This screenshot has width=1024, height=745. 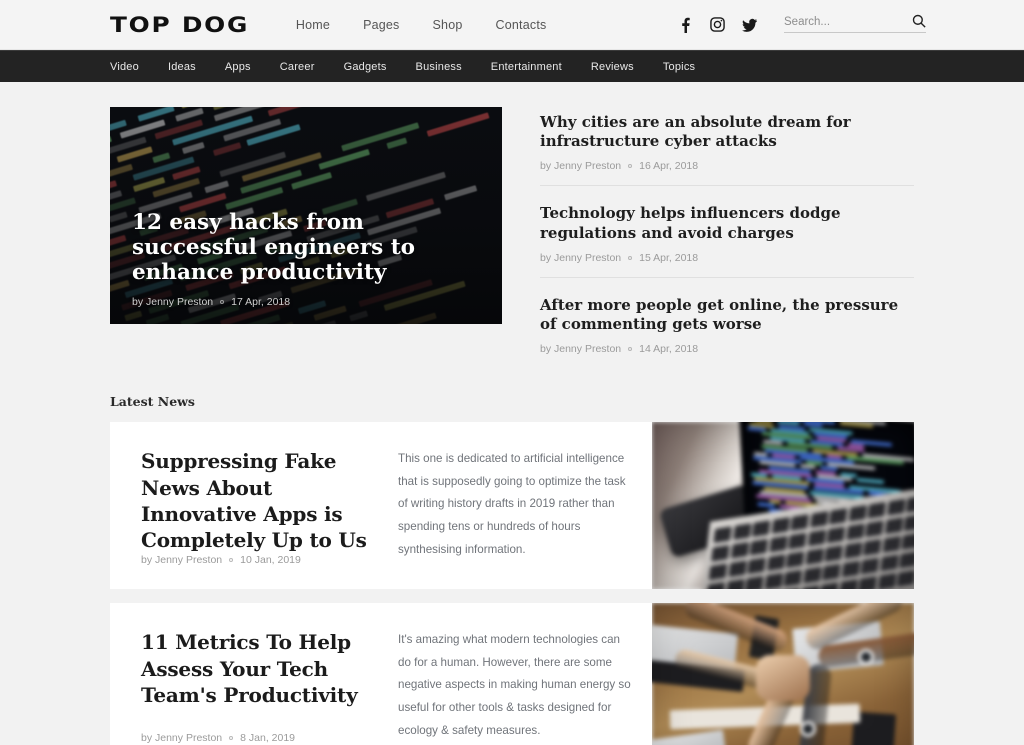 I want to click on search-icon, so click(x=919, y=22).